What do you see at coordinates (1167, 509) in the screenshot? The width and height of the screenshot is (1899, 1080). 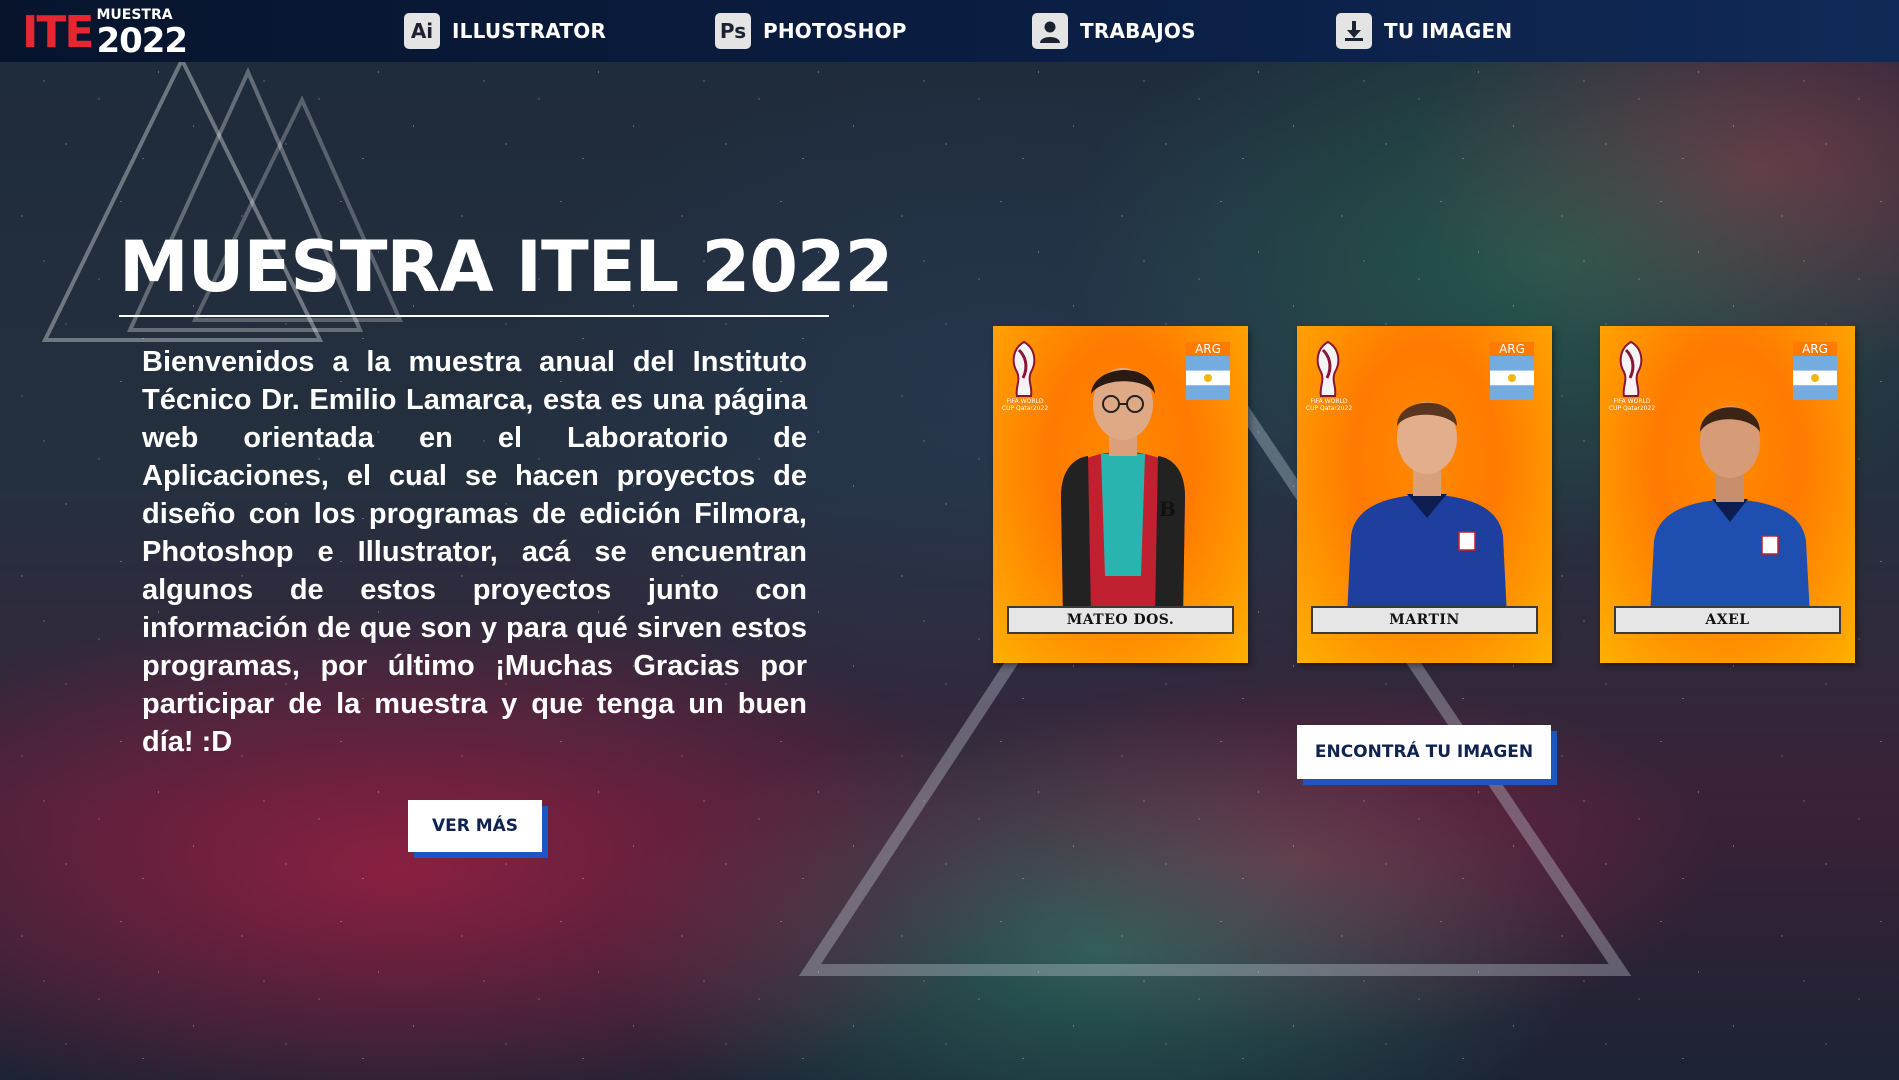 I see `svg-text: B` at bounding box center [1167, 509].